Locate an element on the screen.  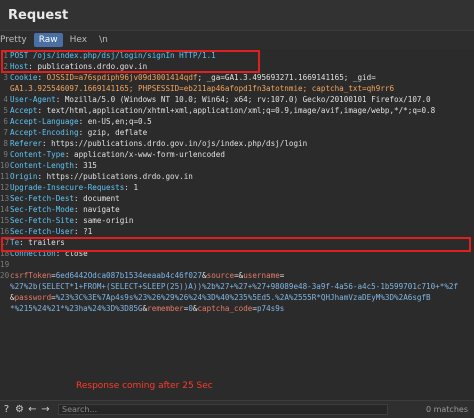
request-text: 6ed6442Odca087b1534eeaab4c46f027 is located at coordinates (129, 275).